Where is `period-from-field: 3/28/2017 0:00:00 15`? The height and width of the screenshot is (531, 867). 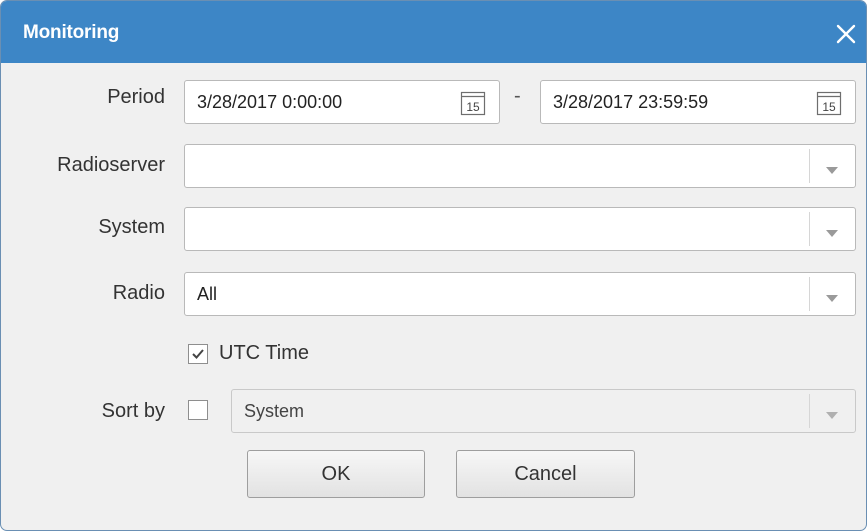 period-from-field: 3/28/2017 0:00:00 15 is located at coordinates (342, 102).